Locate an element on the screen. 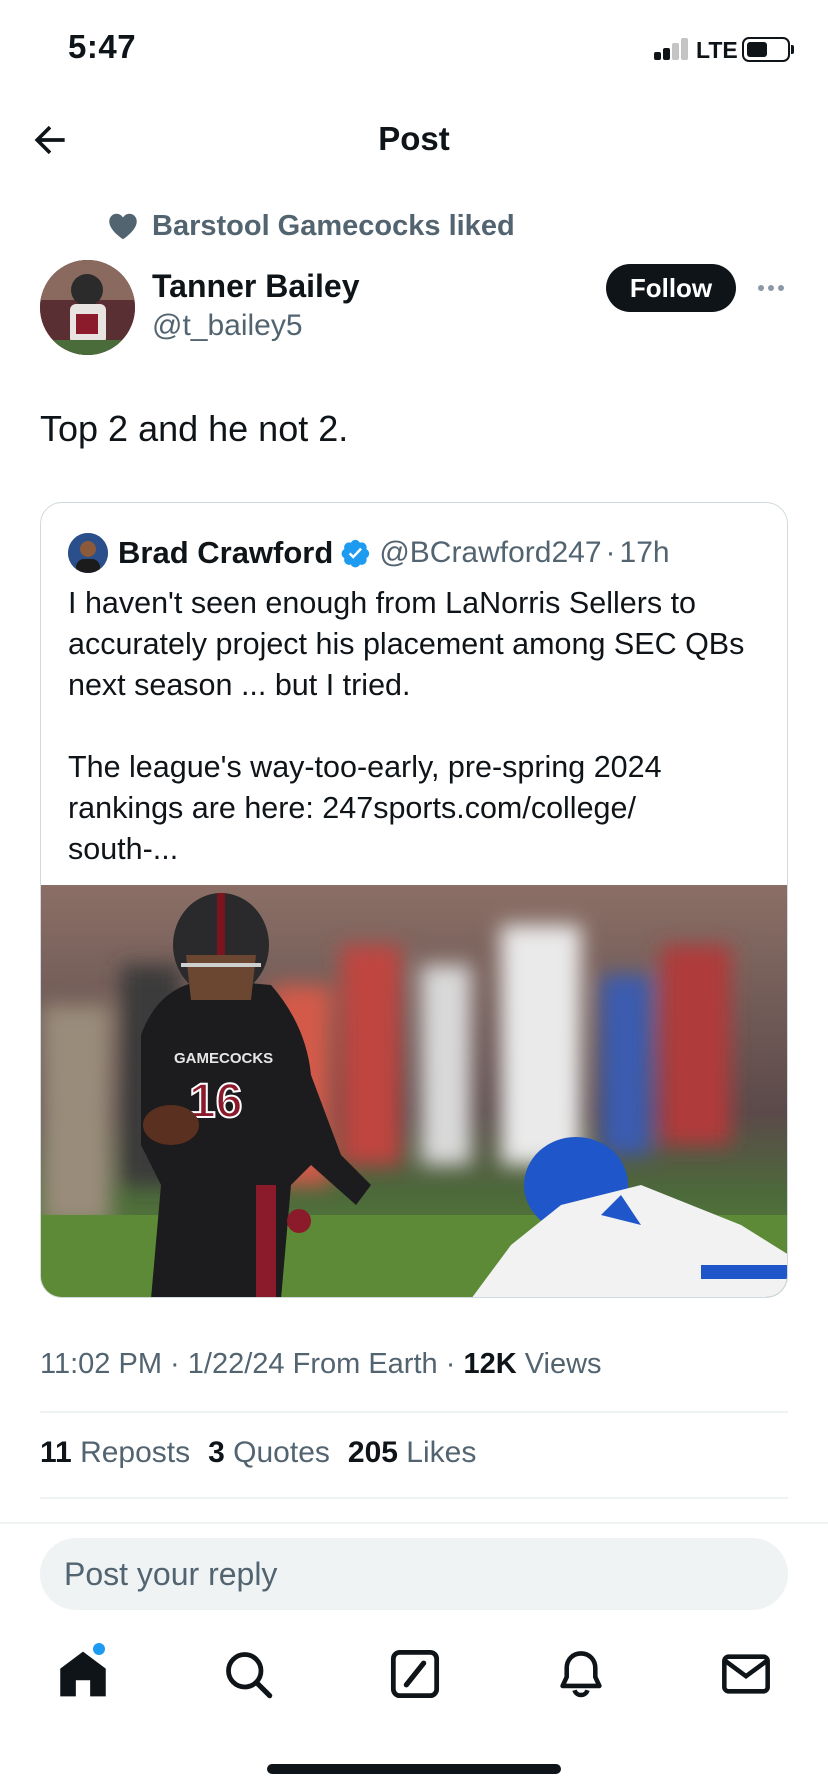 This screenshot has width=828, height=1792. page-title: Post is located at coordinates (414, 138).